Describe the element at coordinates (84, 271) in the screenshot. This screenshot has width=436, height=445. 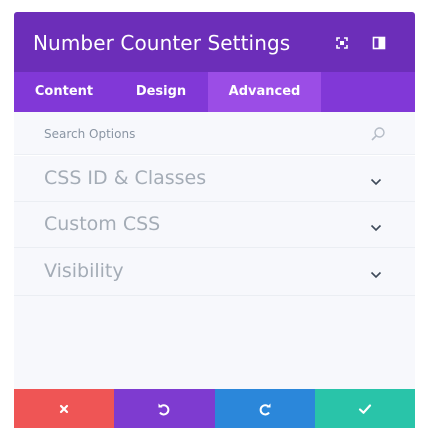
I see `section-label: Visibility` at that location.